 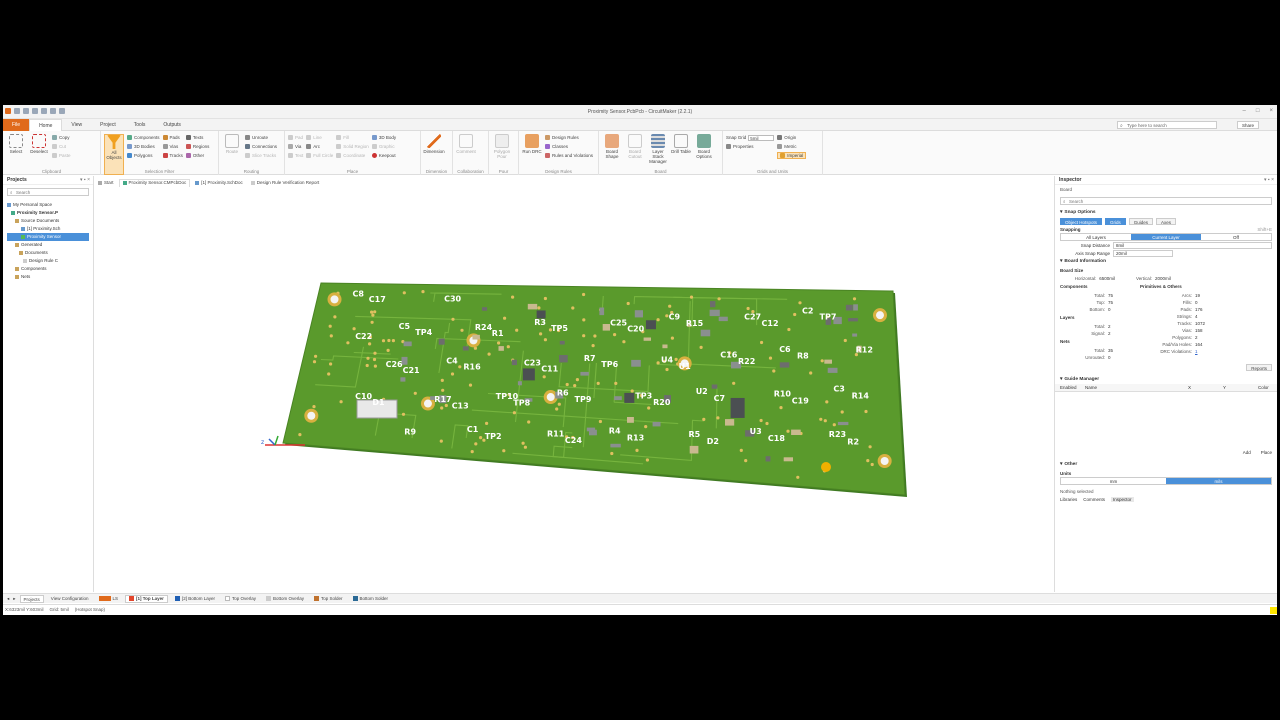 What do you see at coordinates (1166, 221) in the screenshot?
I see `snap-tab-axes: Axes` at bounding box center [1166, 221].